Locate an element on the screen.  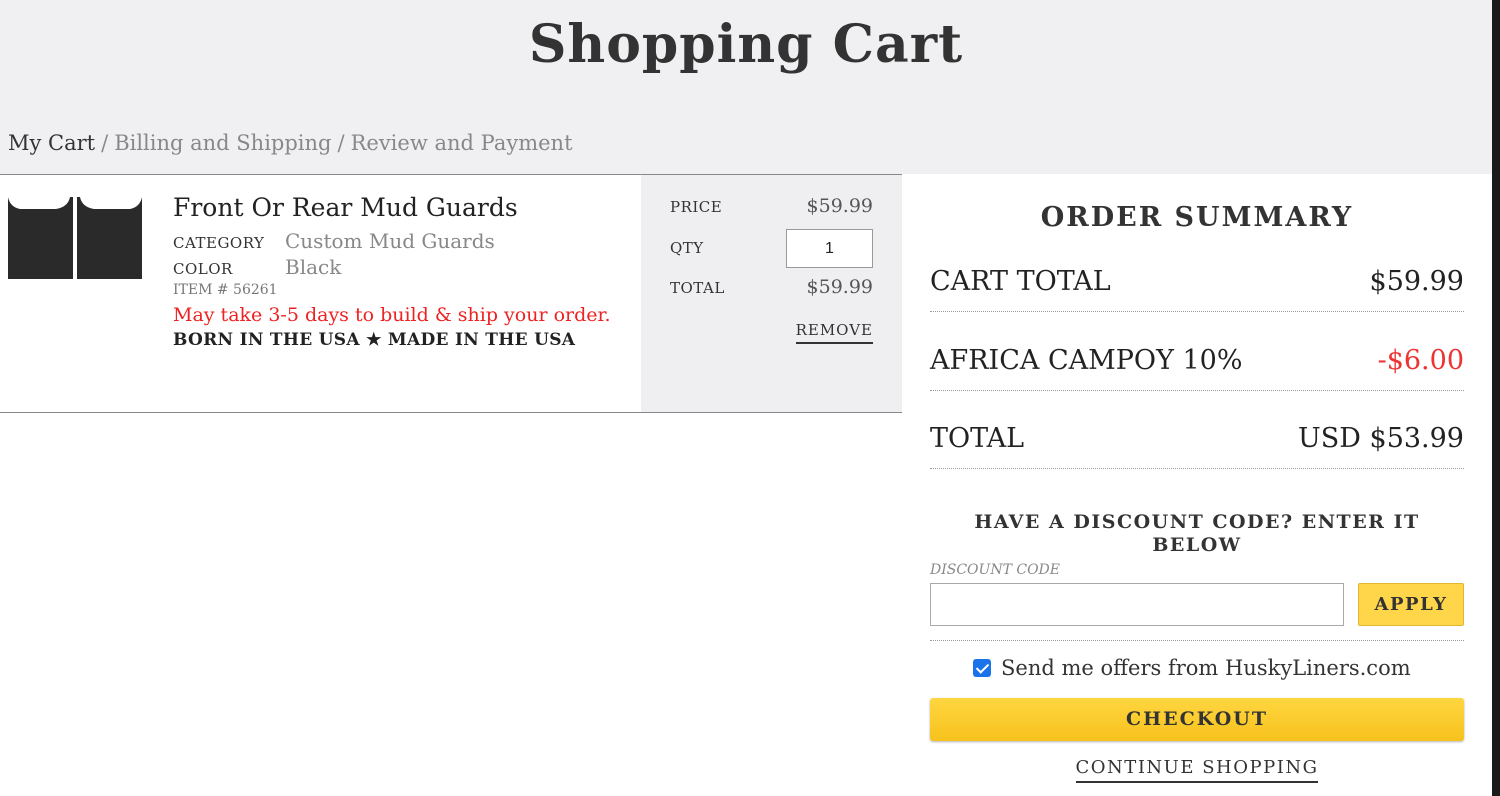
item-color: COLOR Black is located at coordinates (398, 267).